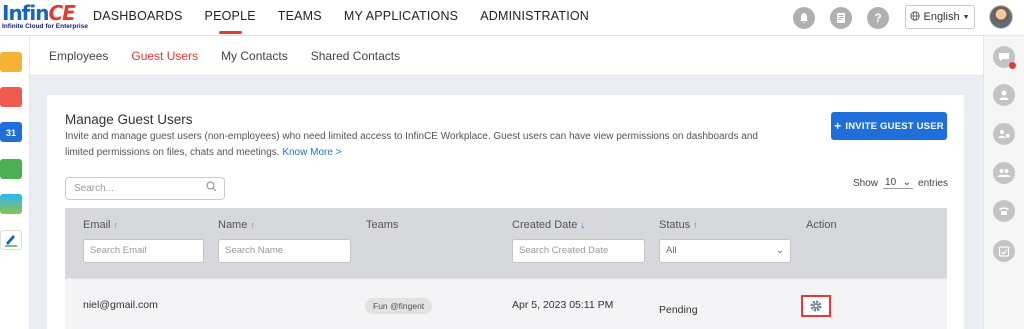  I want to click on email-filter-input: Search Email, so click(143, 251).